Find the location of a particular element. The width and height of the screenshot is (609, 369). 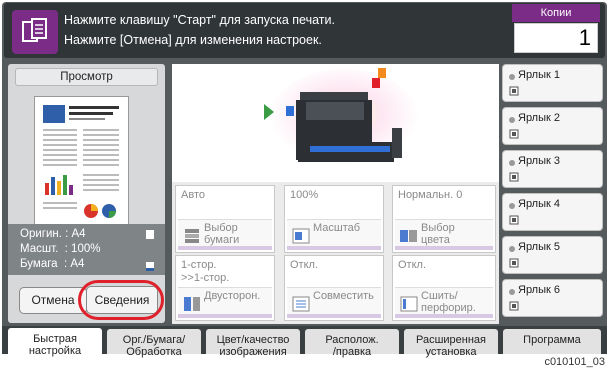

tab-color-quality: Цвет/качество изображения is located at coordinates (253, 343).